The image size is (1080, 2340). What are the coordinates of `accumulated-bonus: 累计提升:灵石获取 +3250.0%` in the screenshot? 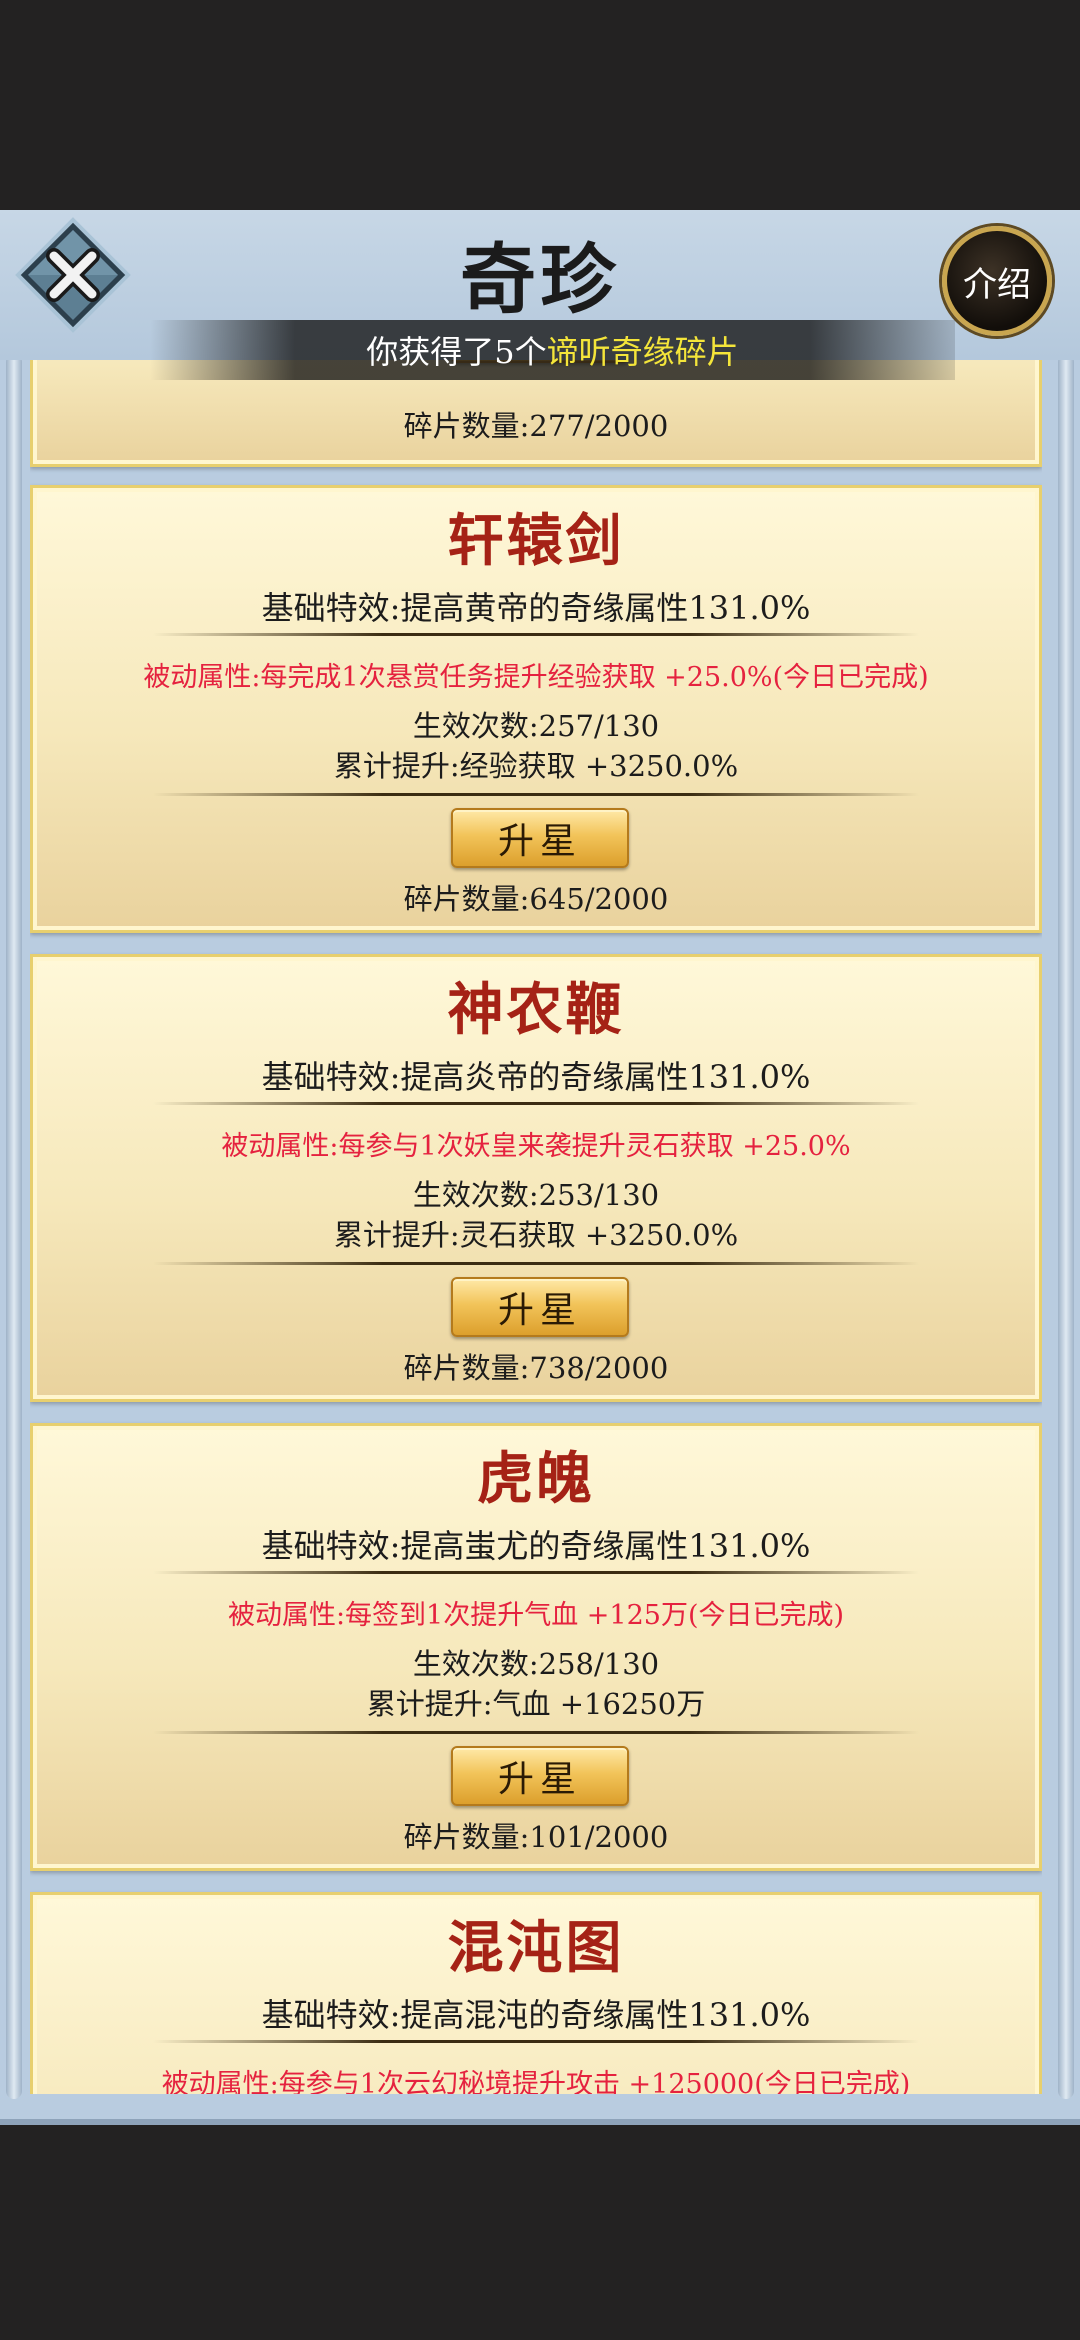 It's located at (536, 1235).